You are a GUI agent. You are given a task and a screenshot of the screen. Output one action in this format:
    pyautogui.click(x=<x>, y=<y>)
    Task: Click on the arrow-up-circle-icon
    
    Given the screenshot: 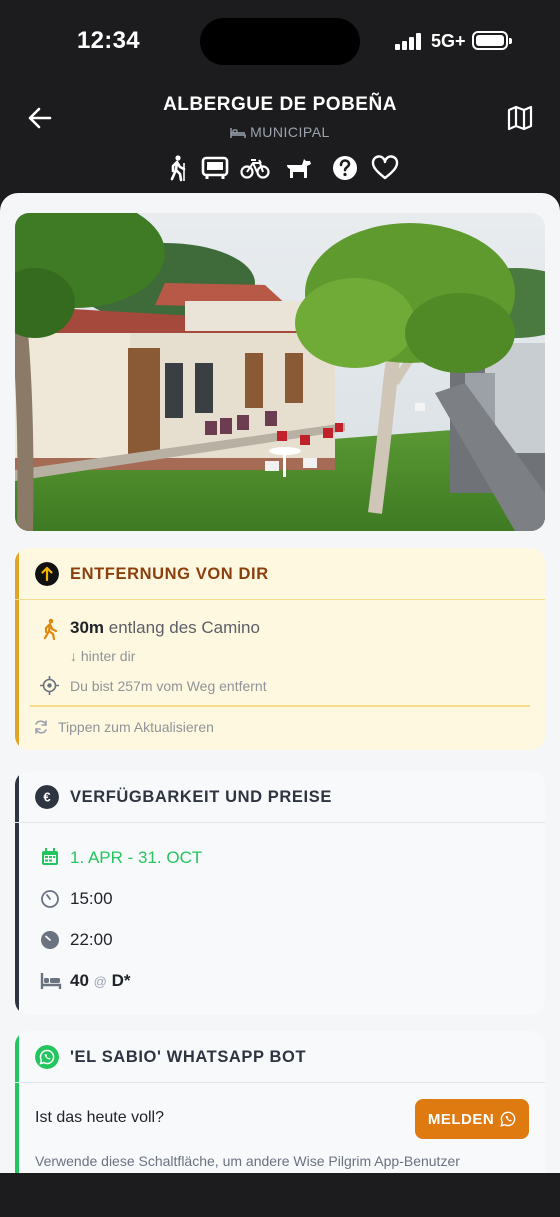 What is the action you would take?
    pyautogui.click(x=47, y=574)
    